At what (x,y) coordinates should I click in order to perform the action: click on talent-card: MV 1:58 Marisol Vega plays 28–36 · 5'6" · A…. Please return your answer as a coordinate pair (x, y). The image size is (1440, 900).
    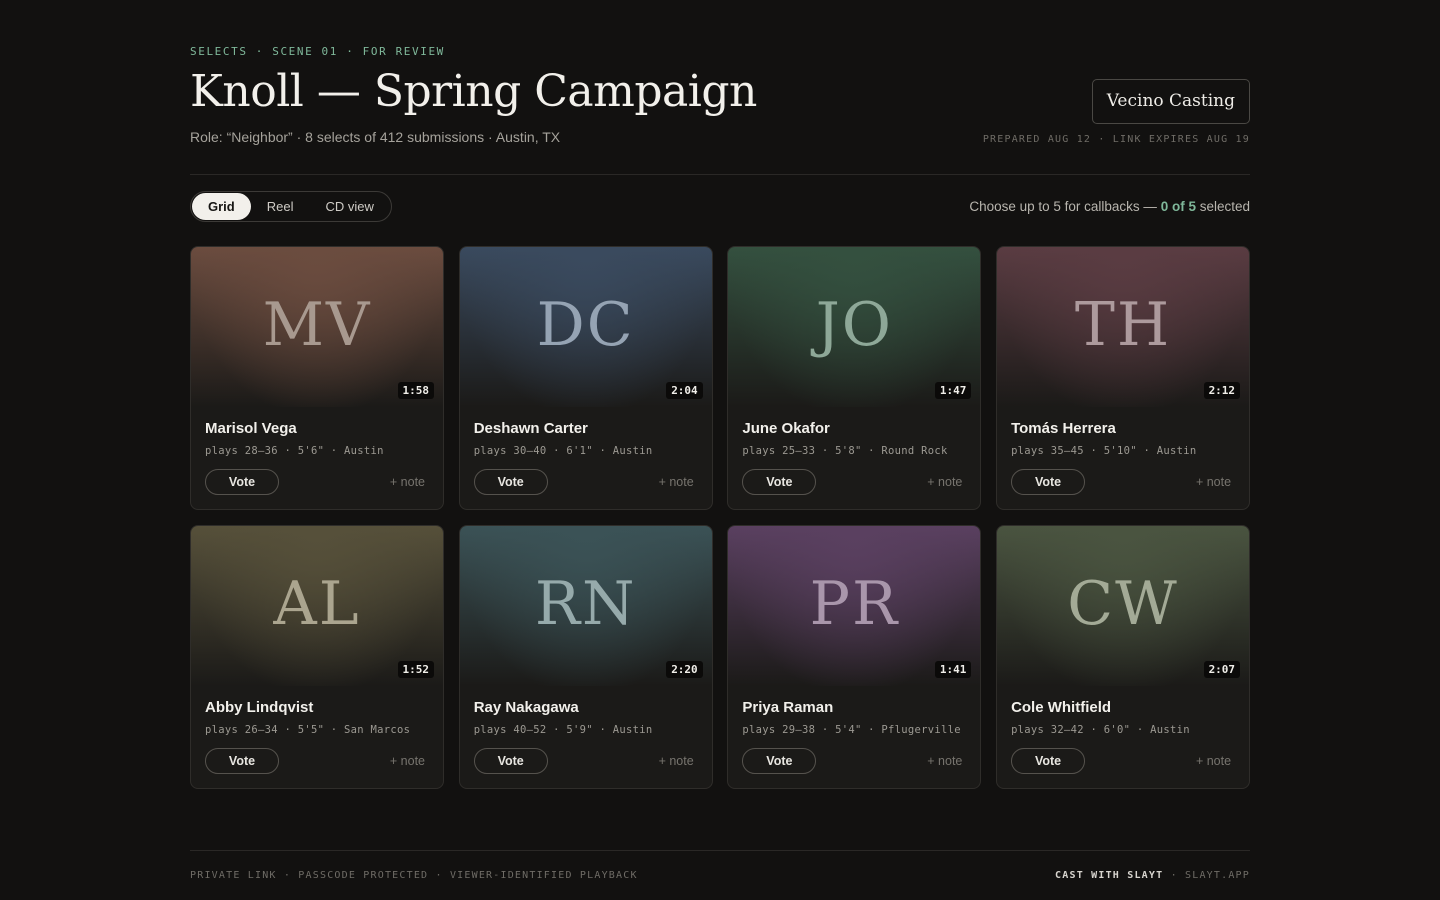
    Looking at the image, I should click on (317, 378).